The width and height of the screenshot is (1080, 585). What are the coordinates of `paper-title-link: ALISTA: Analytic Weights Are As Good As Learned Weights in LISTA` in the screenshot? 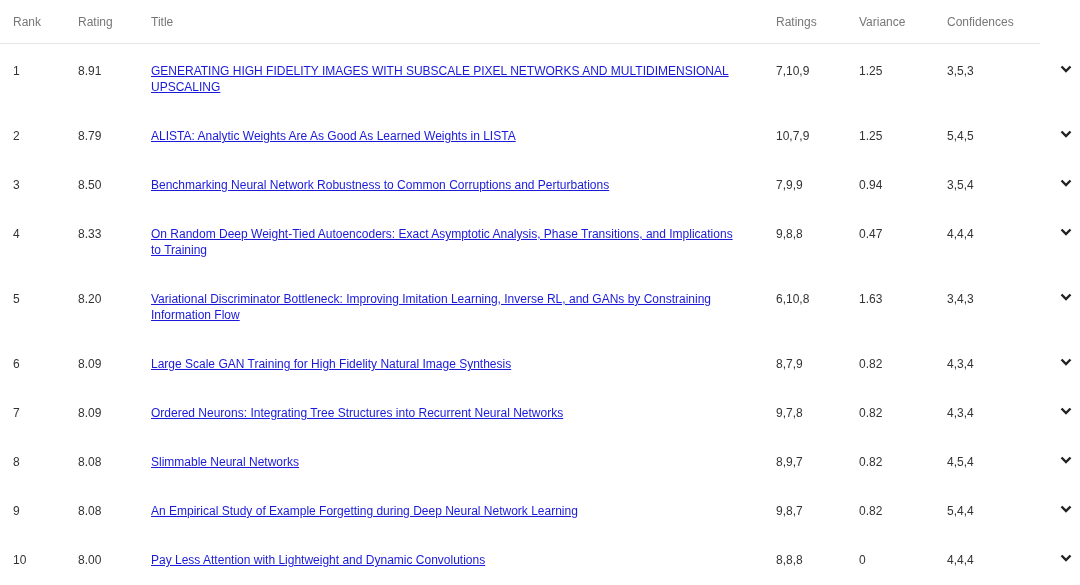 It's located at (333, 136).